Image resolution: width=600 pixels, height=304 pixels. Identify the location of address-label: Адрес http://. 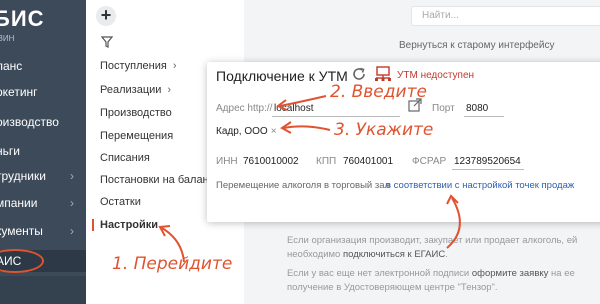
(244, 108).